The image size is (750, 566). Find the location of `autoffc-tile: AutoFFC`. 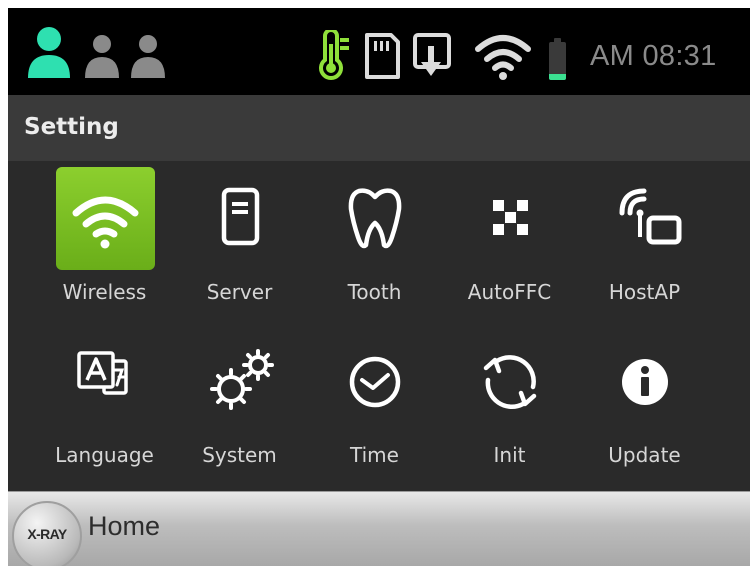

autoffc-tile: AutoFFC is located at coordinates (509, 245).